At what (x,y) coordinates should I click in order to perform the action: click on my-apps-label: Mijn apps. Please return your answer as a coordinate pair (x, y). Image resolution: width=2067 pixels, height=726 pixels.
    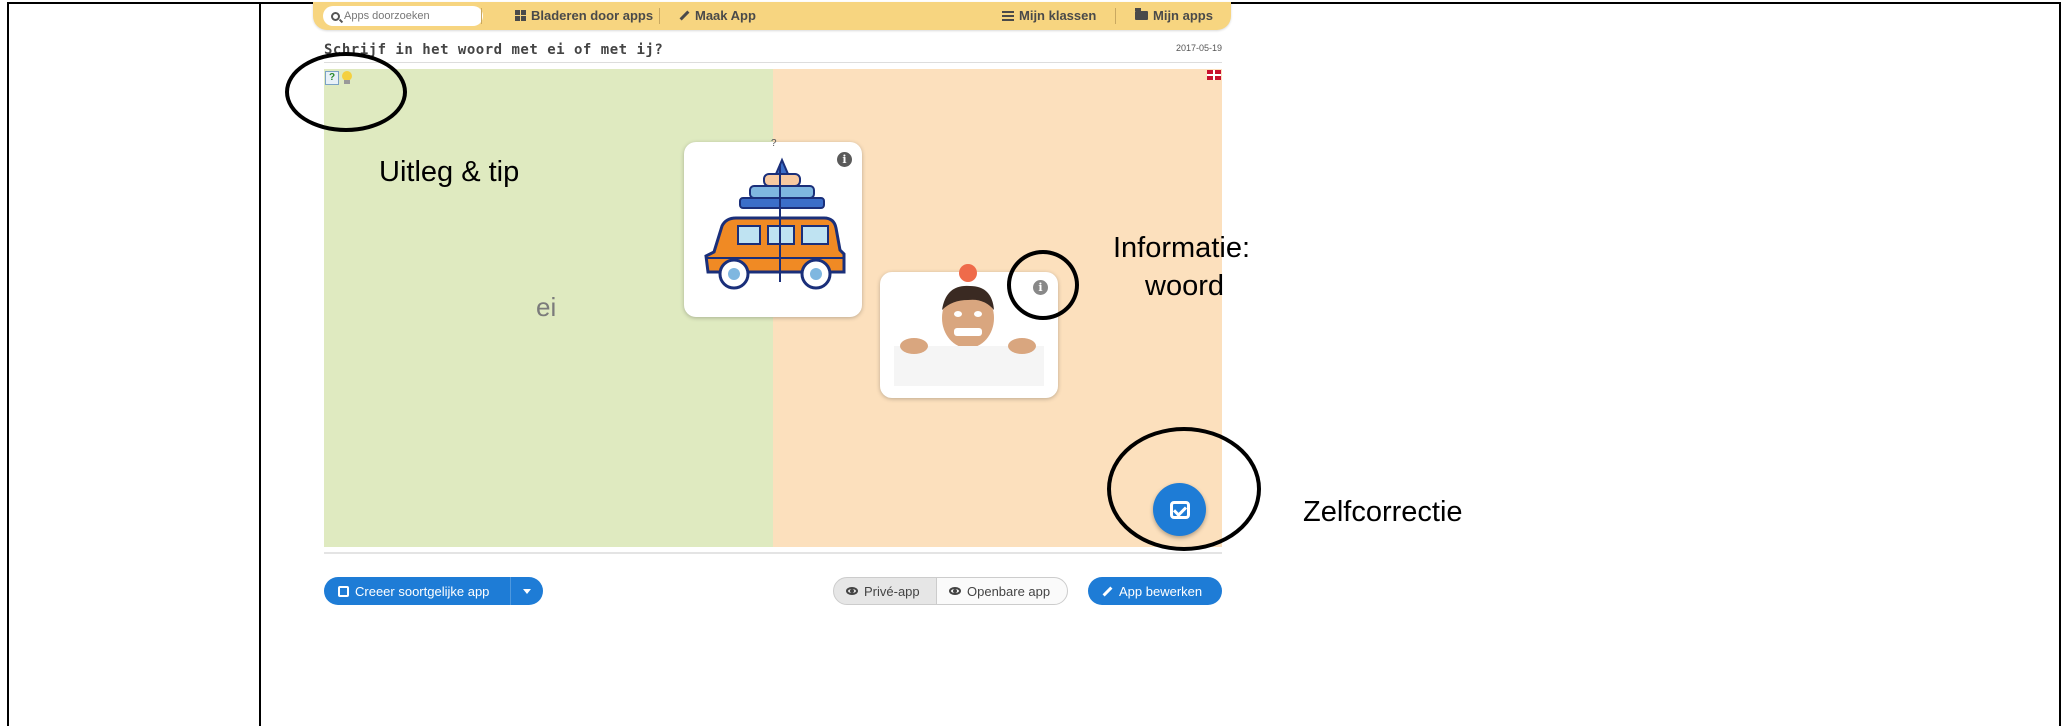
    Looking at the image, I should click on (1183, 15).